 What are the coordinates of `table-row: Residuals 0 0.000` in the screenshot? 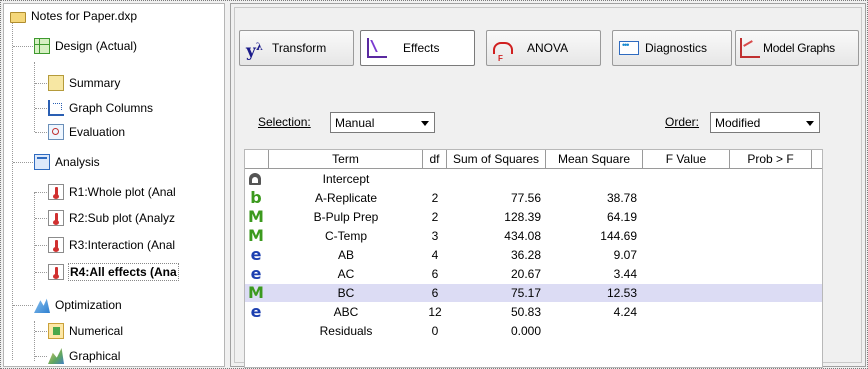 It's located at (533, 331).